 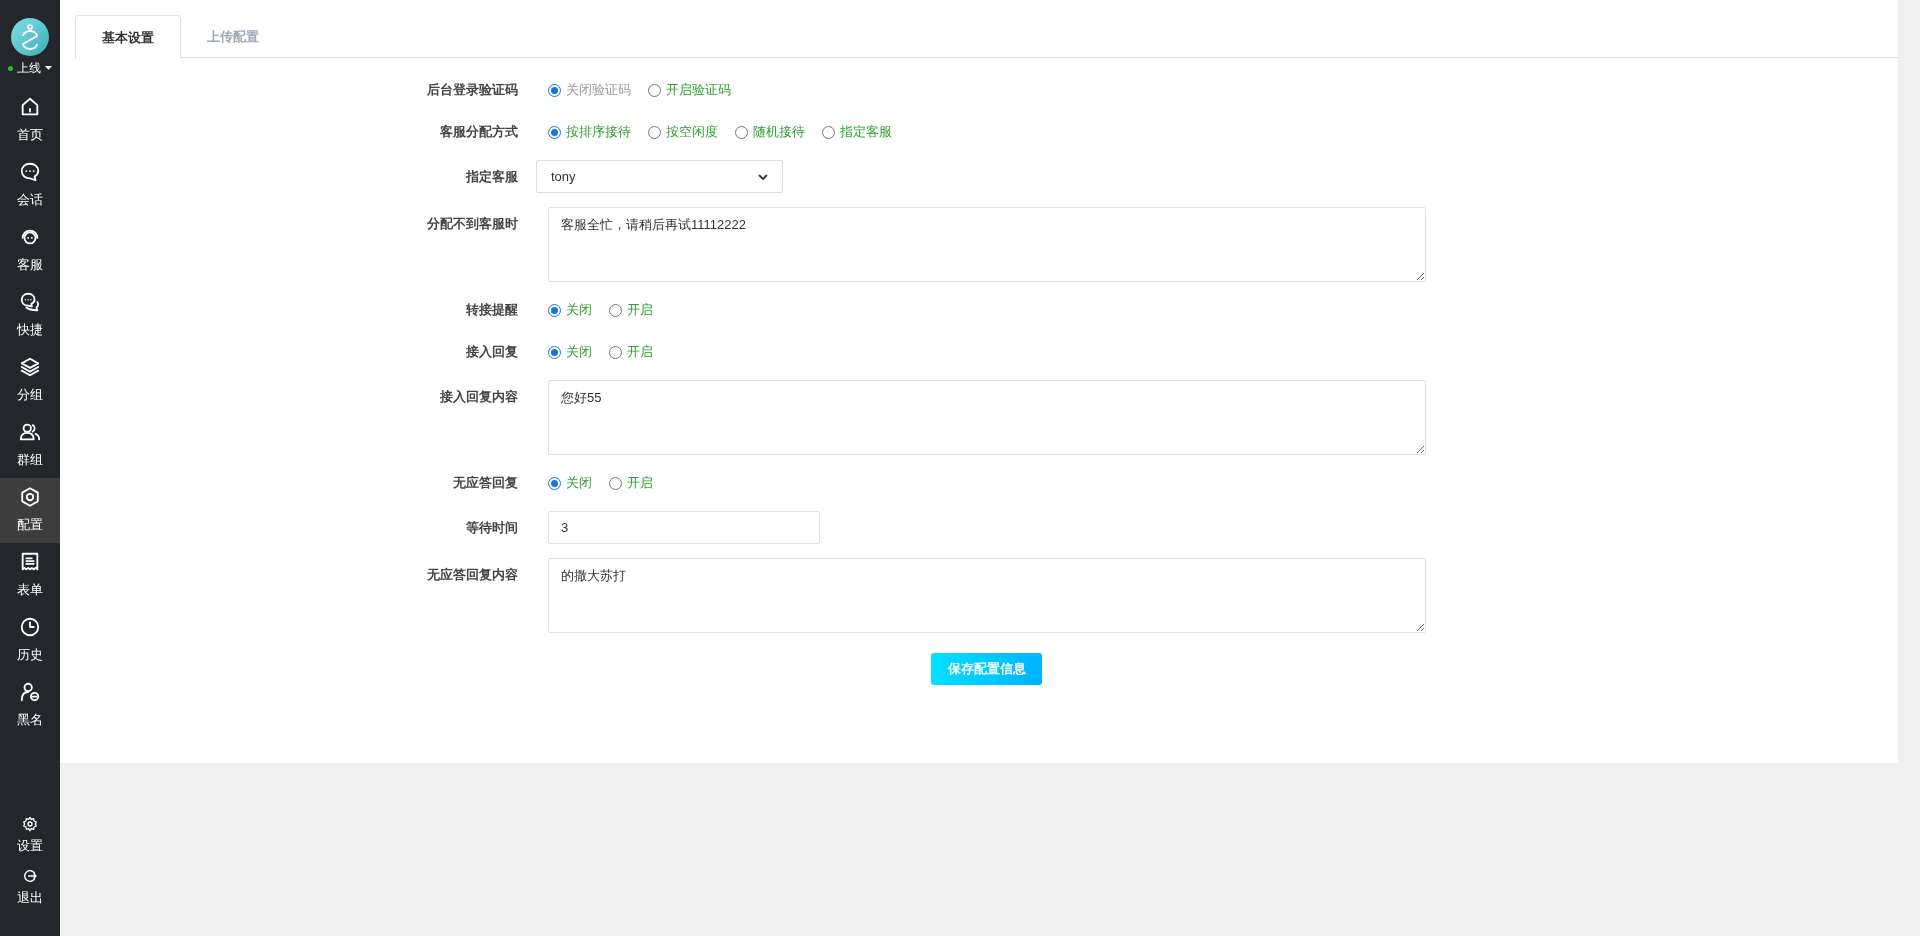 What do you see at coordinates (30, 302) in the screenshot?
I see `chat-bubbles-icon` at bounding box center [30, 302].